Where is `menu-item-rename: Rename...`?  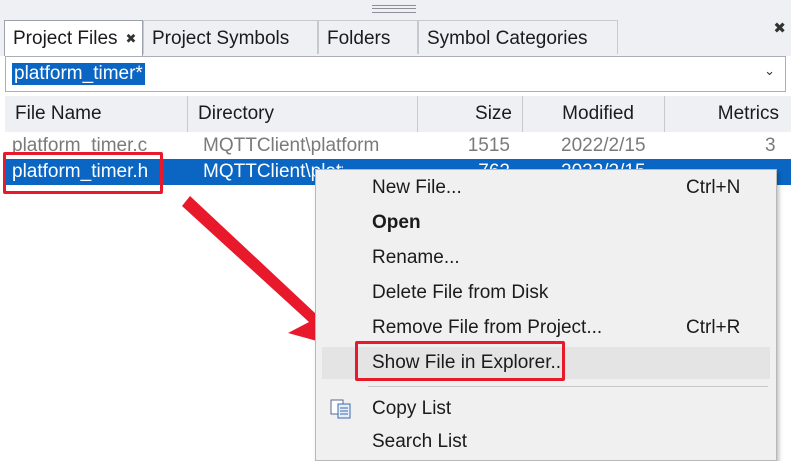
menu-item-rename: Rename... is located at coordinates (545, 258).